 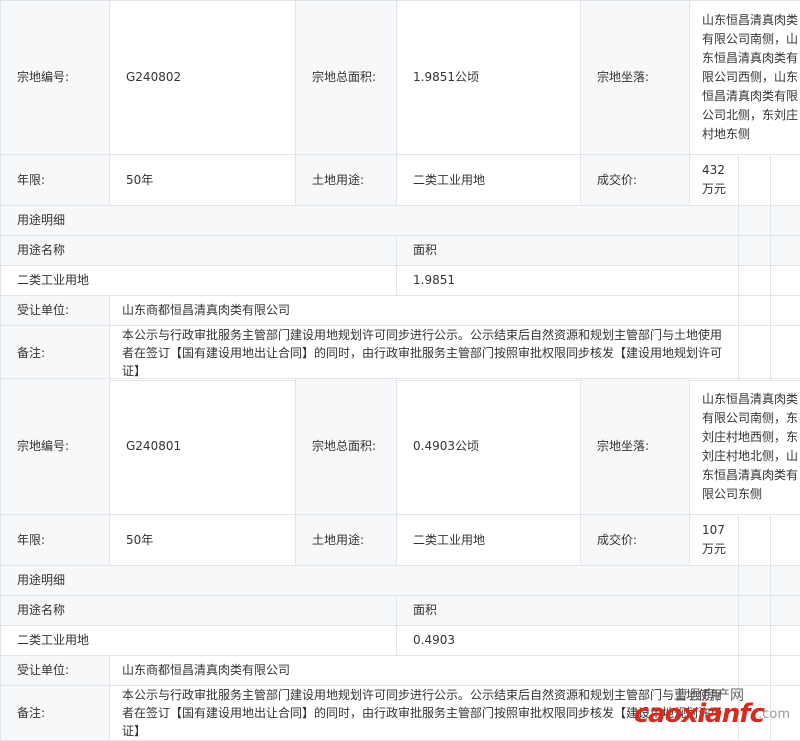 What do you see at coordinates (203, 447) in the screenshot?
I see `parcel-no-value: G240801` at bounding box center [203, 447].